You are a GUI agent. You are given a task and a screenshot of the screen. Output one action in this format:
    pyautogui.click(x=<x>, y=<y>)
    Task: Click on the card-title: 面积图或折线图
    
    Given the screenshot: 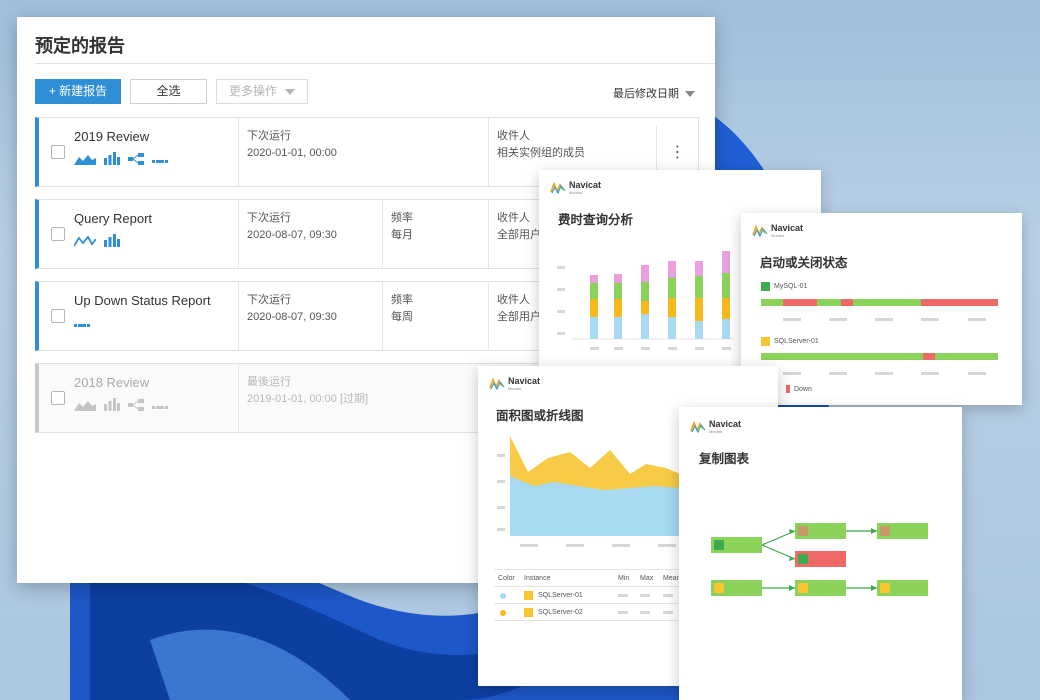 What is the action you would take?
    pyautogui.click(x=540, y=416)
    